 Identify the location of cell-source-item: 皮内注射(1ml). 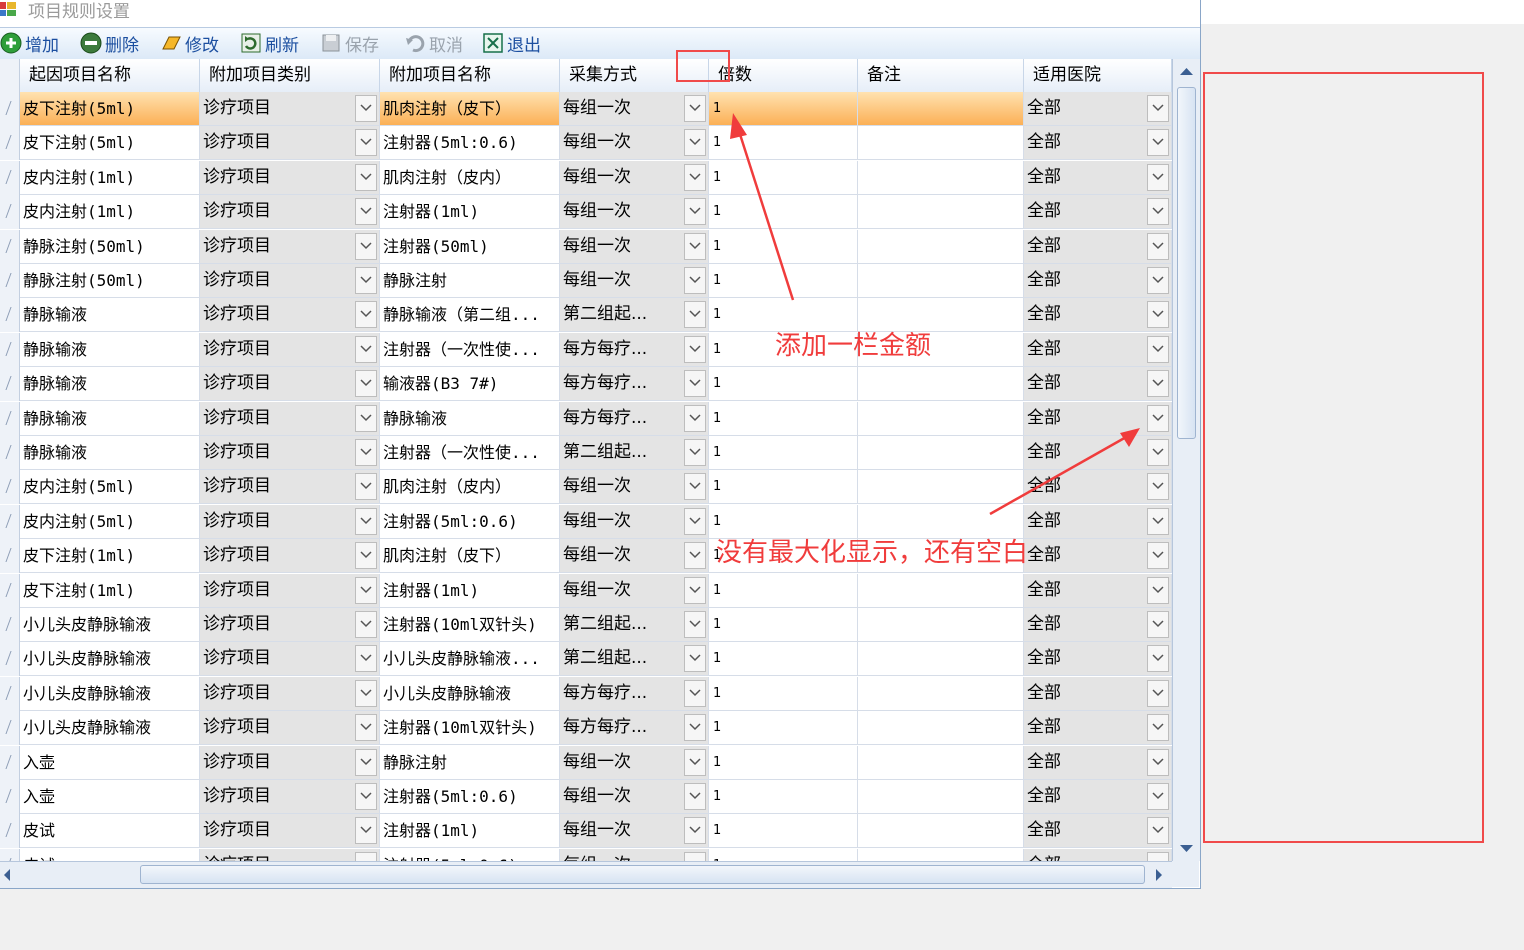
(110, 212).